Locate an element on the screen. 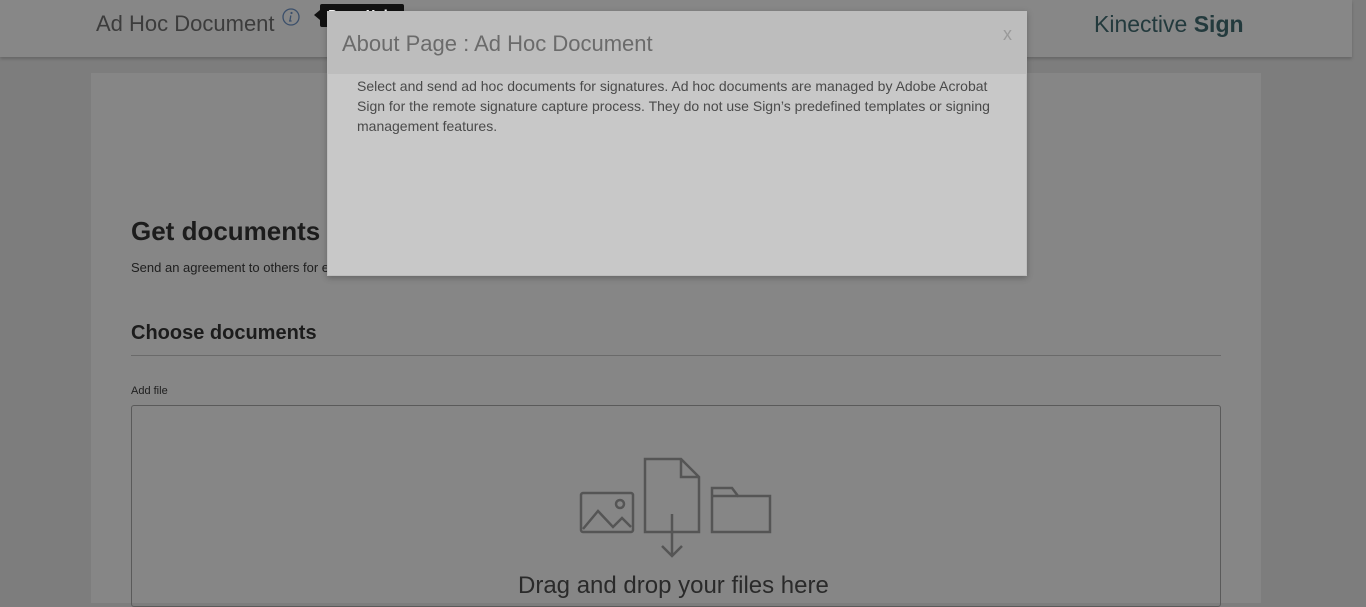 This screenshot has height=607, width=1366. page-title: Ad Hoc Document is located at coordinates (185, 23).